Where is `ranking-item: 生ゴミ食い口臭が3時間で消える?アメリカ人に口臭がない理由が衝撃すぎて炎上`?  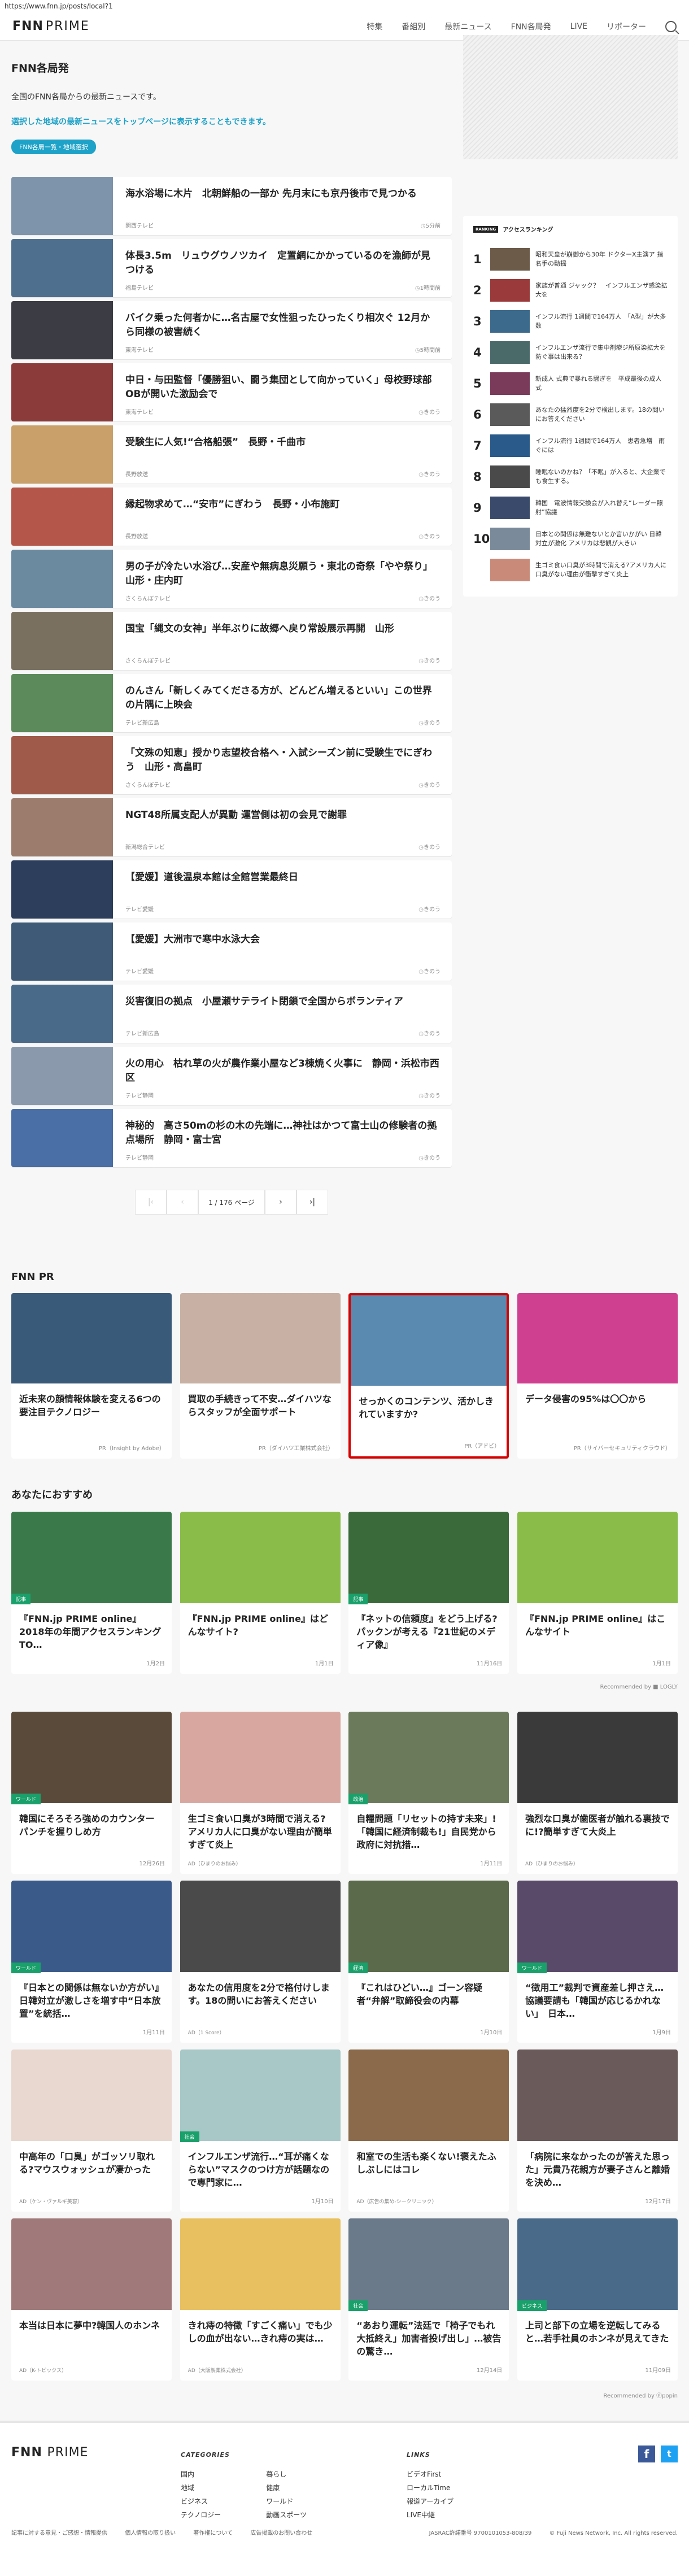 ranking-item: 生ゴミ食い口臭が3時間で消える?アメリカ人に口臭がない理由が衝撃すぎて炎上 is located at coordinates (570, 569).